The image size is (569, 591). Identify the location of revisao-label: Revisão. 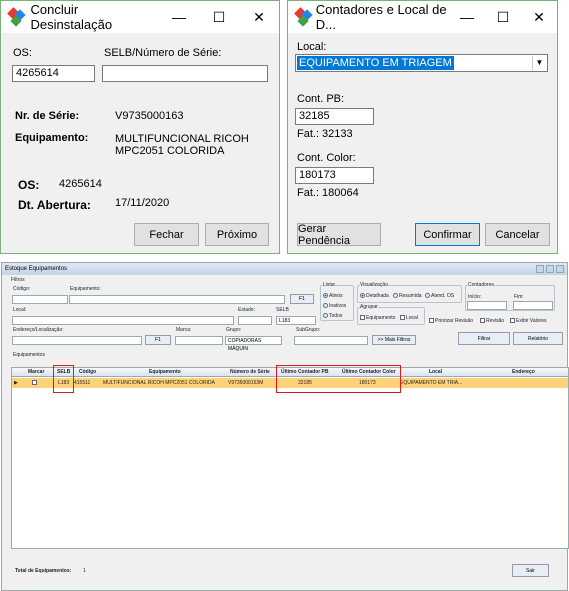
(495, 321).